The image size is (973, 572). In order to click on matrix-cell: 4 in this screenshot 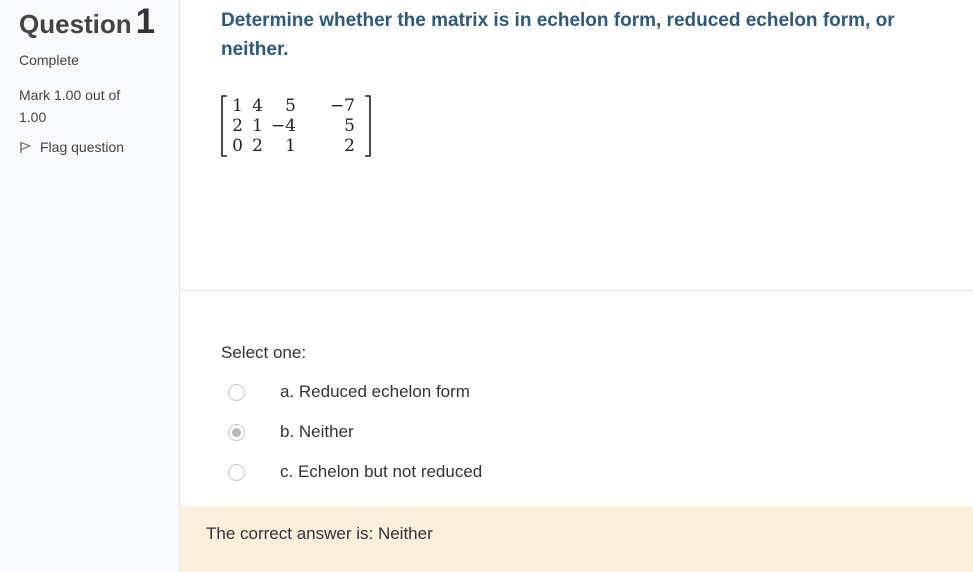, I will do `click(257, 106)`.